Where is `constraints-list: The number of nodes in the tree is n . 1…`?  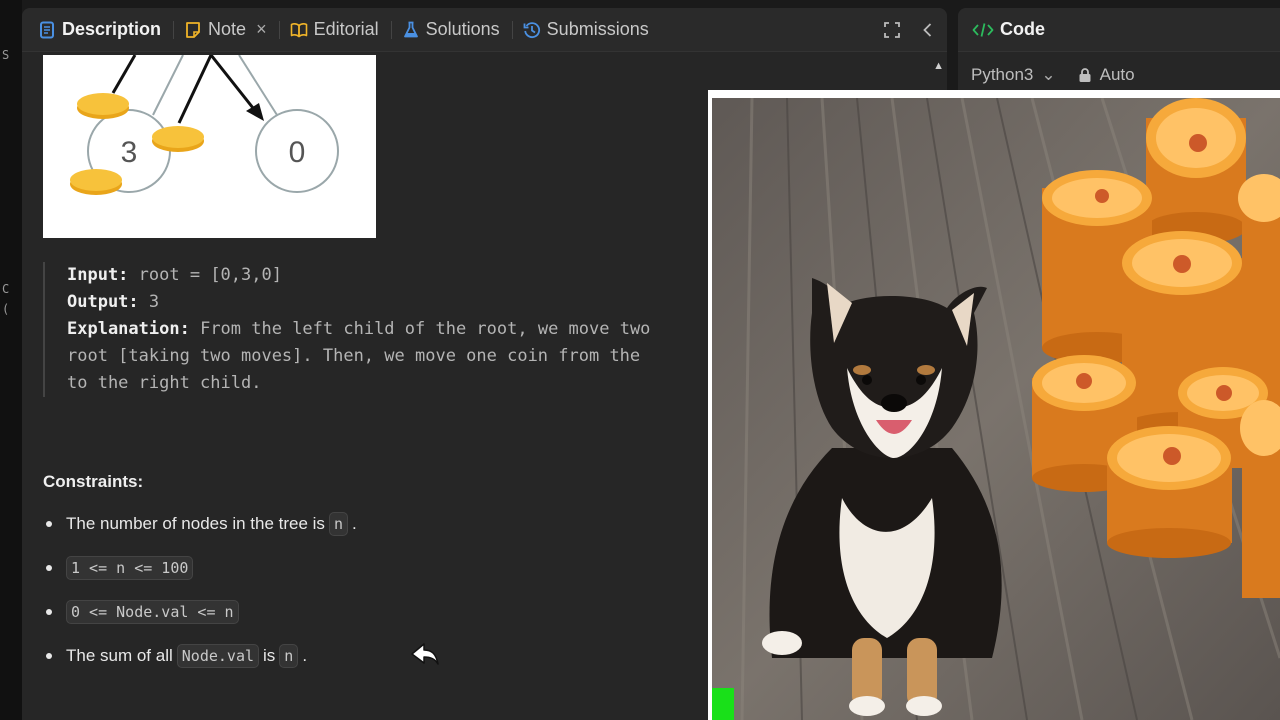 constraints-list: The number of nodes in the tree is n . 1… is located at coordinates (200, 590).